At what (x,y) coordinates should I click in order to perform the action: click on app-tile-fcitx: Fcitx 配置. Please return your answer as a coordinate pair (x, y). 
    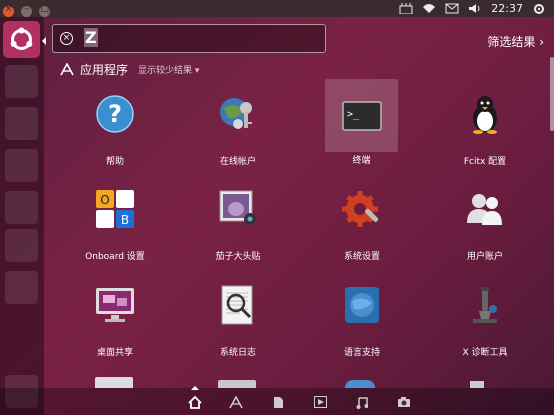
    Looking at the image, I should click on (485, 125).